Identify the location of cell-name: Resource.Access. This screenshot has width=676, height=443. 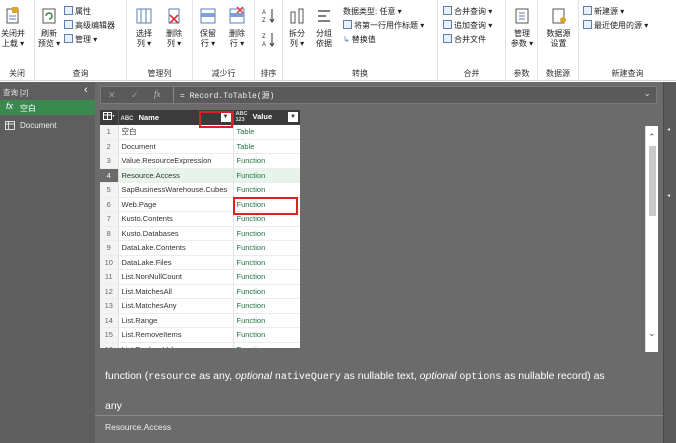
(176, 175).